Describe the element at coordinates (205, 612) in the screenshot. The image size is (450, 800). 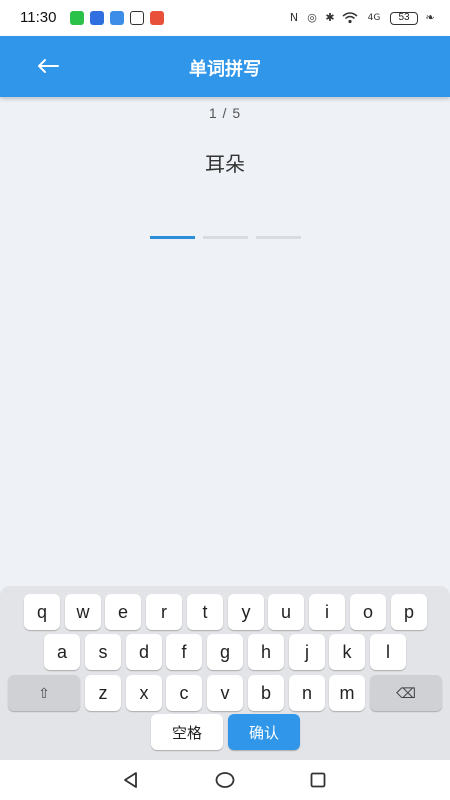
I see `key-t: t` at that location.